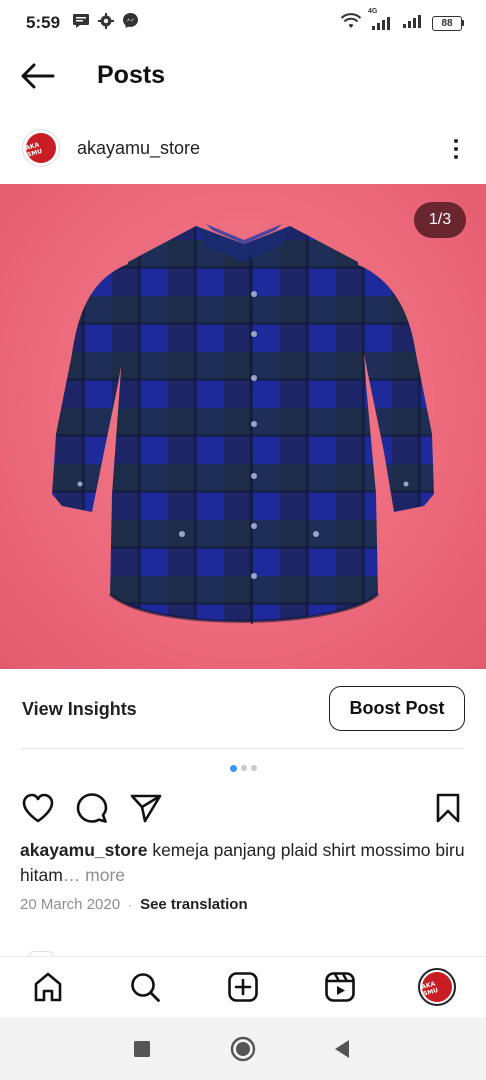  I want to click on post-header: AKA SMU akayamu_store, so click(243, 149).